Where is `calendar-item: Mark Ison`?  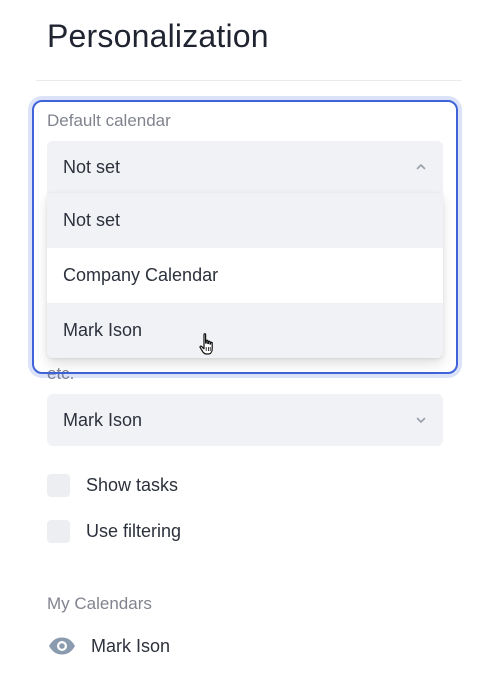 calendar-item: Mark Ison is located at coordinates (108, 646).